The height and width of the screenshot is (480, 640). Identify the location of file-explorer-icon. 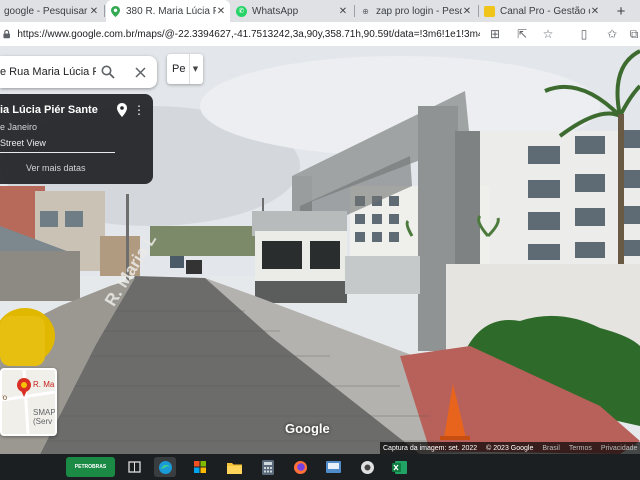
(234, 467).